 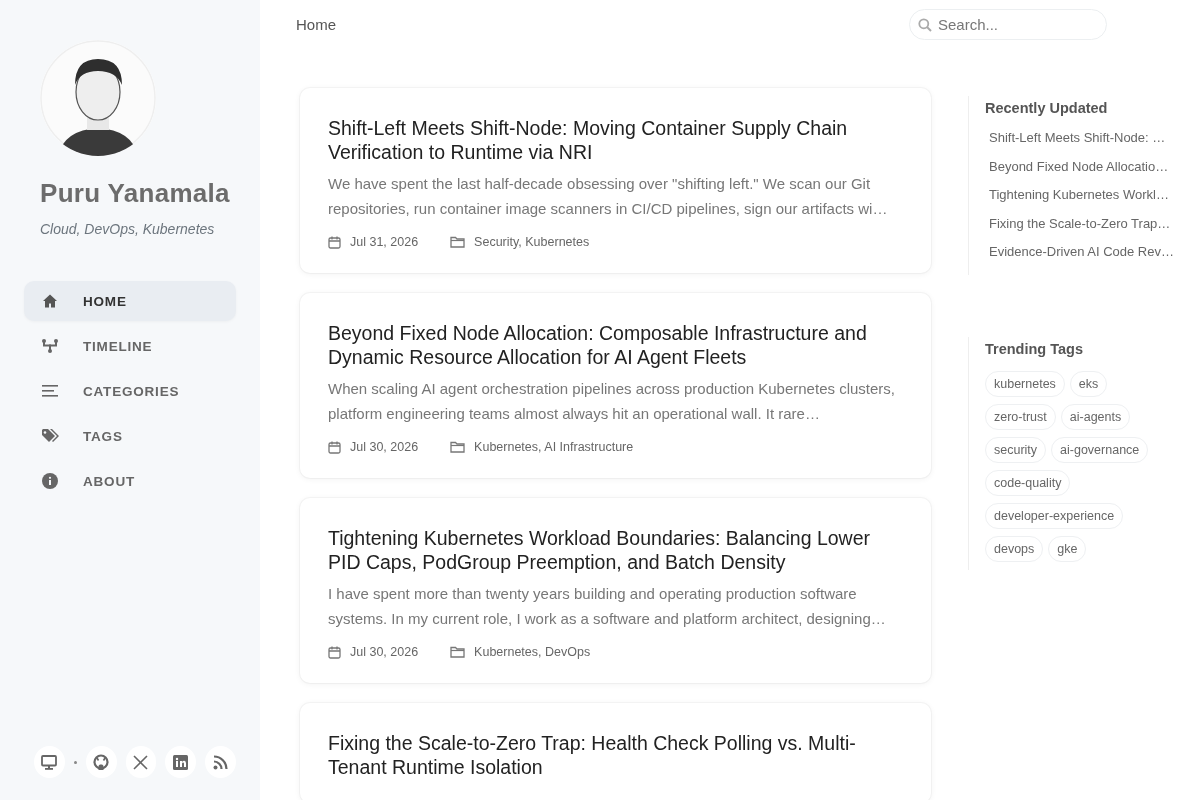 What do you see at coordinates (130, 391) in the screenshot?
I see `nav-item: CATEGORIES` at bounding box center [130, 391].